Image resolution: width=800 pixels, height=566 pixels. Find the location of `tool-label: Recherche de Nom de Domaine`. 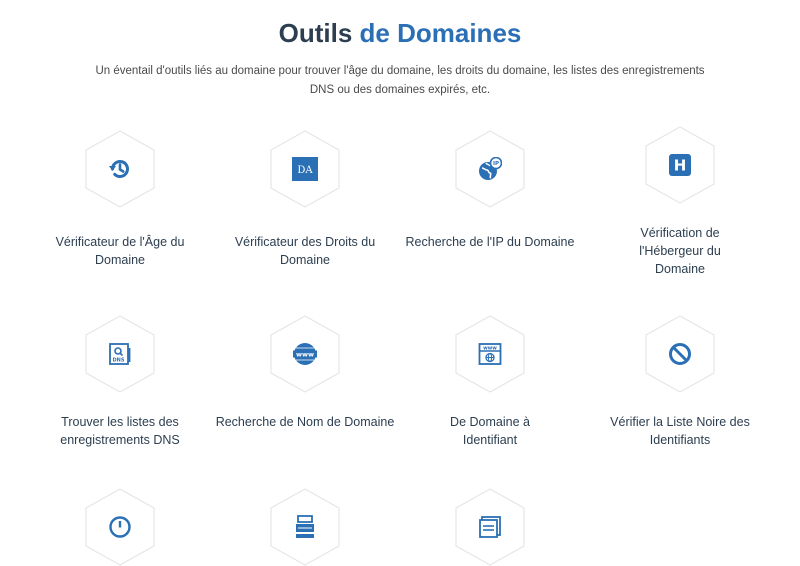

tool-label: Recherche de Nom de Domaine is located at coordinates (305, 422).